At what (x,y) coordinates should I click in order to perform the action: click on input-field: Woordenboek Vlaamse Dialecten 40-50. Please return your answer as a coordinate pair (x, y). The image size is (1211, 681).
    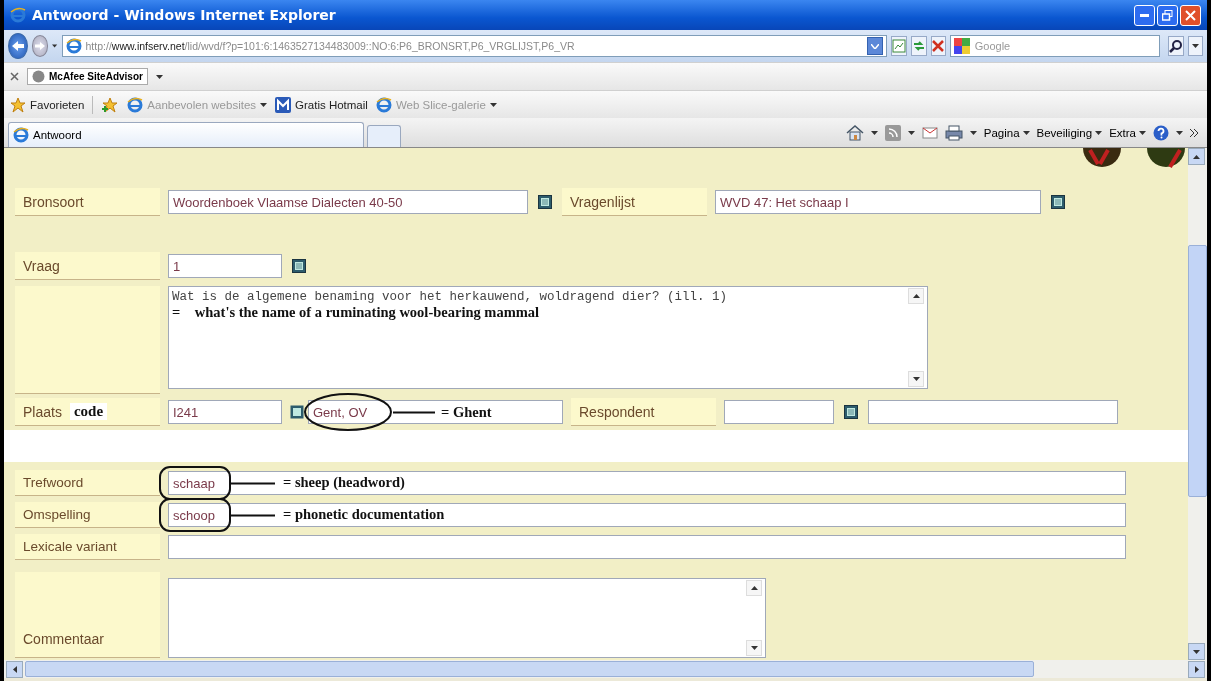
    Looking at the image, I should click on (348, 202).